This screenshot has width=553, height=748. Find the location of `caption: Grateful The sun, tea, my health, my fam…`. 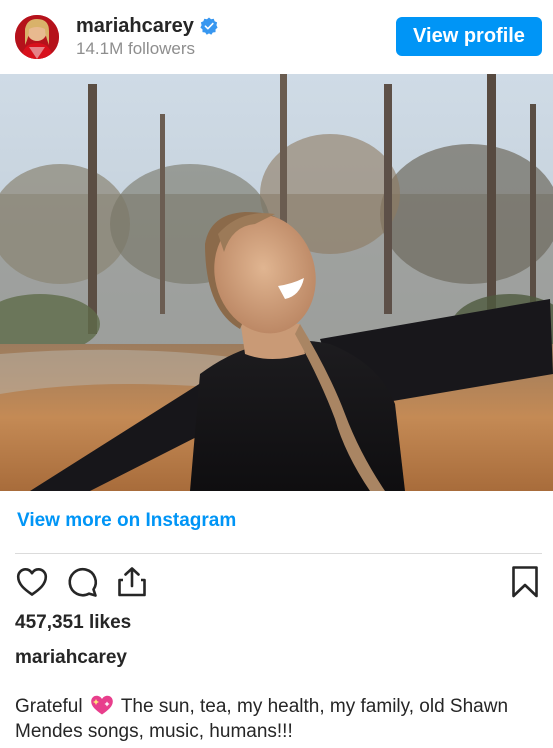

caption: Grateful The sun, tea, my health, my fam… is located at coordinates (277, 719).